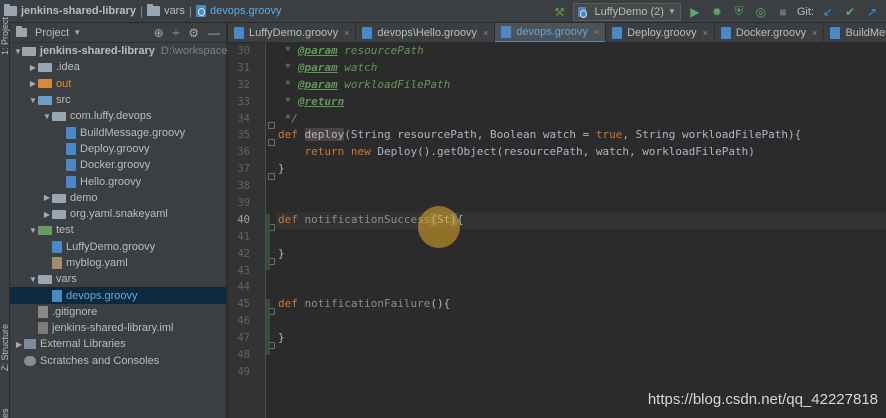 This screenshot has height=418, width=886. What do you see at coordinates (118, 214) in the screenshot?
I see `tree-item: ▶ org.yaml.snakeyaml` at bounding box center [118, 214].